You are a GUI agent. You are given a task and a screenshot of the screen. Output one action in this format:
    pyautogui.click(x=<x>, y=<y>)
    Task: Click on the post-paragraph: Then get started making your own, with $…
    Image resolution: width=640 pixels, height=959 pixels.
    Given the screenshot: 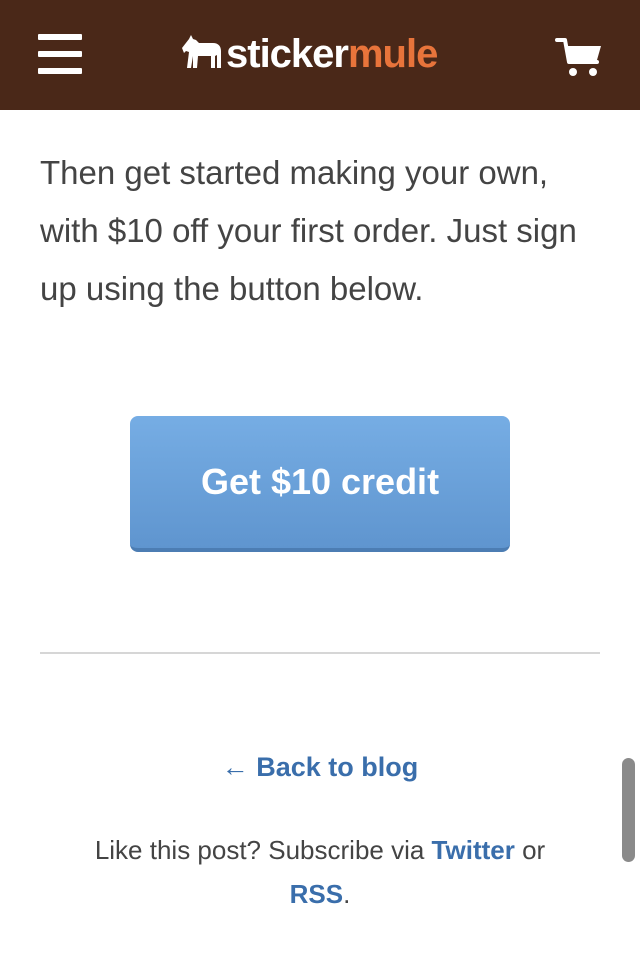 What is the action you would take?
    pyautogui.click(x=308, y=230)
    